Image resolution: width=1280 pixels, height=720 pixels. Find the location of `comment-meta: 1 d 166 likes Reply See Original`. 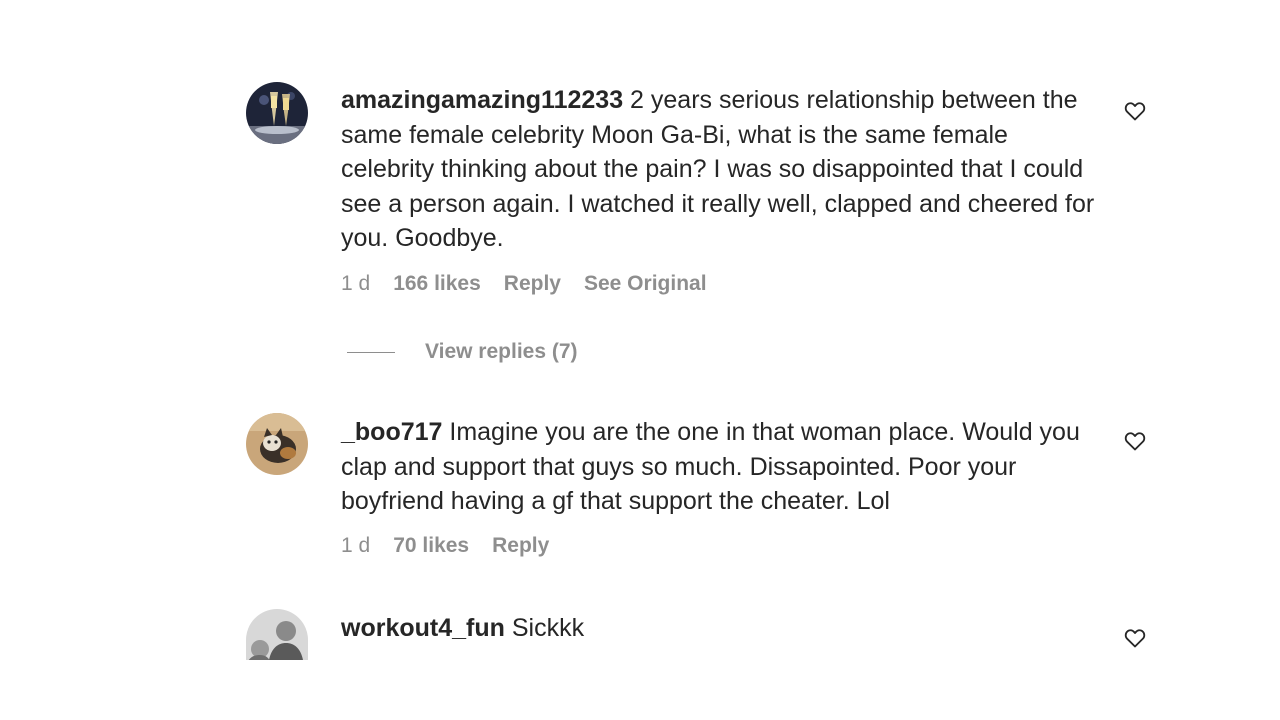

comment-meta: 1 d 166 likes Reply See Original is located at coordinates (535, 284).